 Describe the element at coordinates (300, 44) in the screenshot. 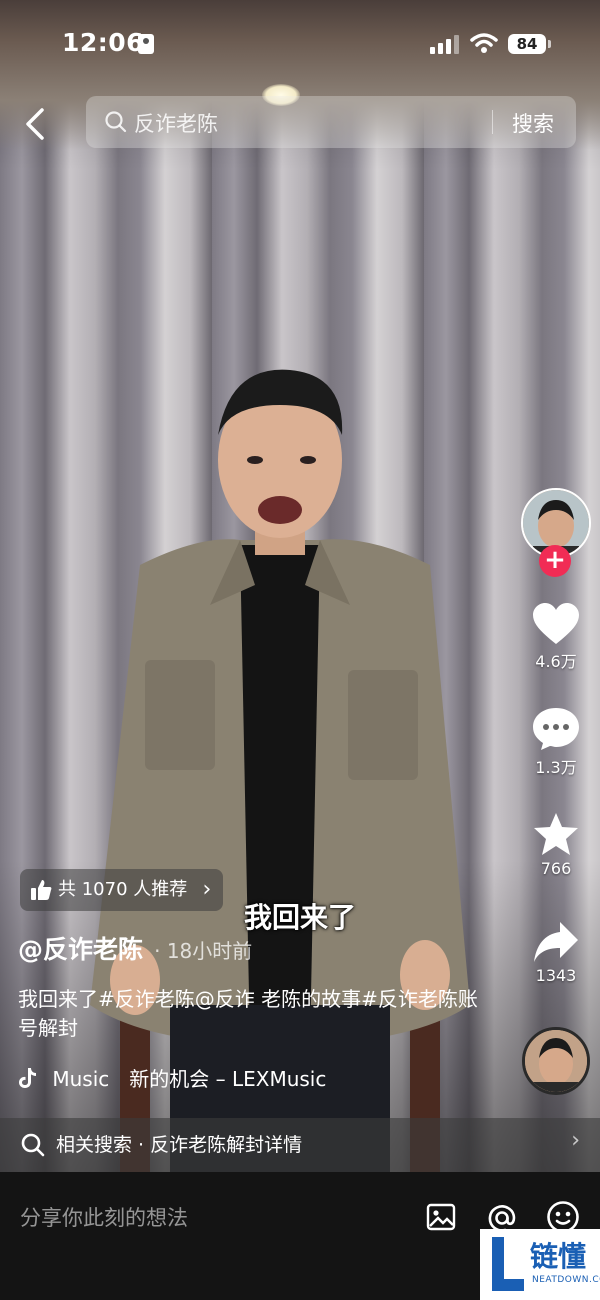

I see `status-bar: 12:06 84` at that location.